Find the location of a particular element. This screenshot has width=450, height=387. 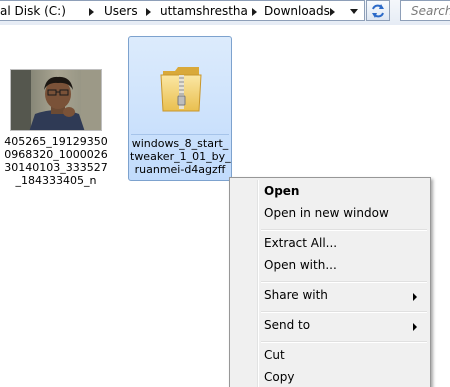

zip-folder-icon is located at coordinates (181, 89).